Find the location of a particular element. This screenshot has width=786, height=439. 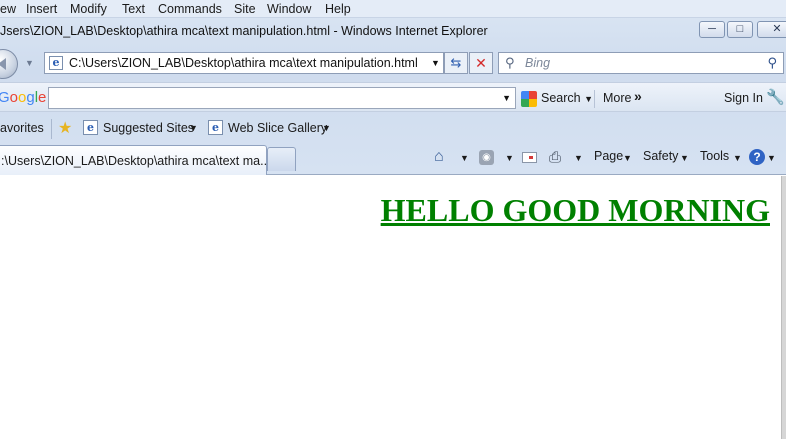

favorite-link-suggested-sites: Suggested Sites is located at coordinates (148, 128).